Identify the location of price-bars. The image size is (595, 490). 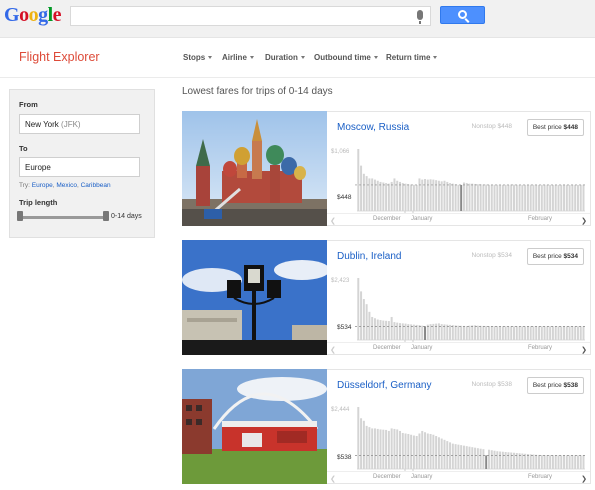
(459, 437).